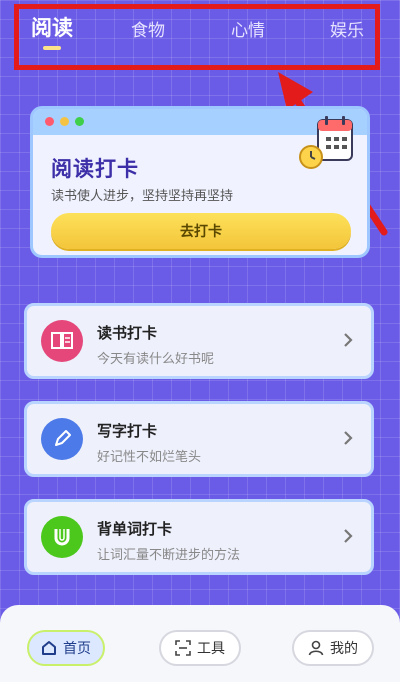 The width and height of the screenshot is (400, 682). I want to click on hero-subtitle: 读书使人进步，坚持坚持再坚持, so click(142, 196).